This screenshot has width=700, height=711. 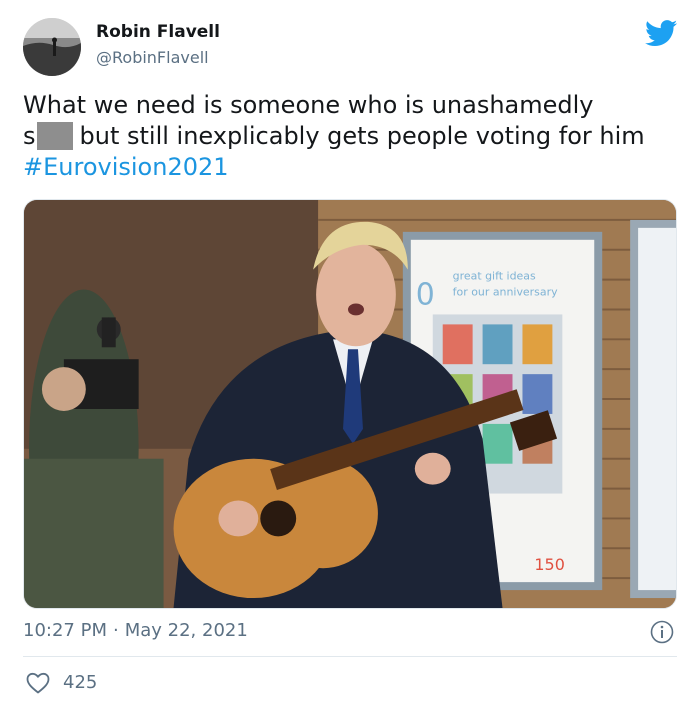 I want to click on info-icon, so click(x=662, y=632).